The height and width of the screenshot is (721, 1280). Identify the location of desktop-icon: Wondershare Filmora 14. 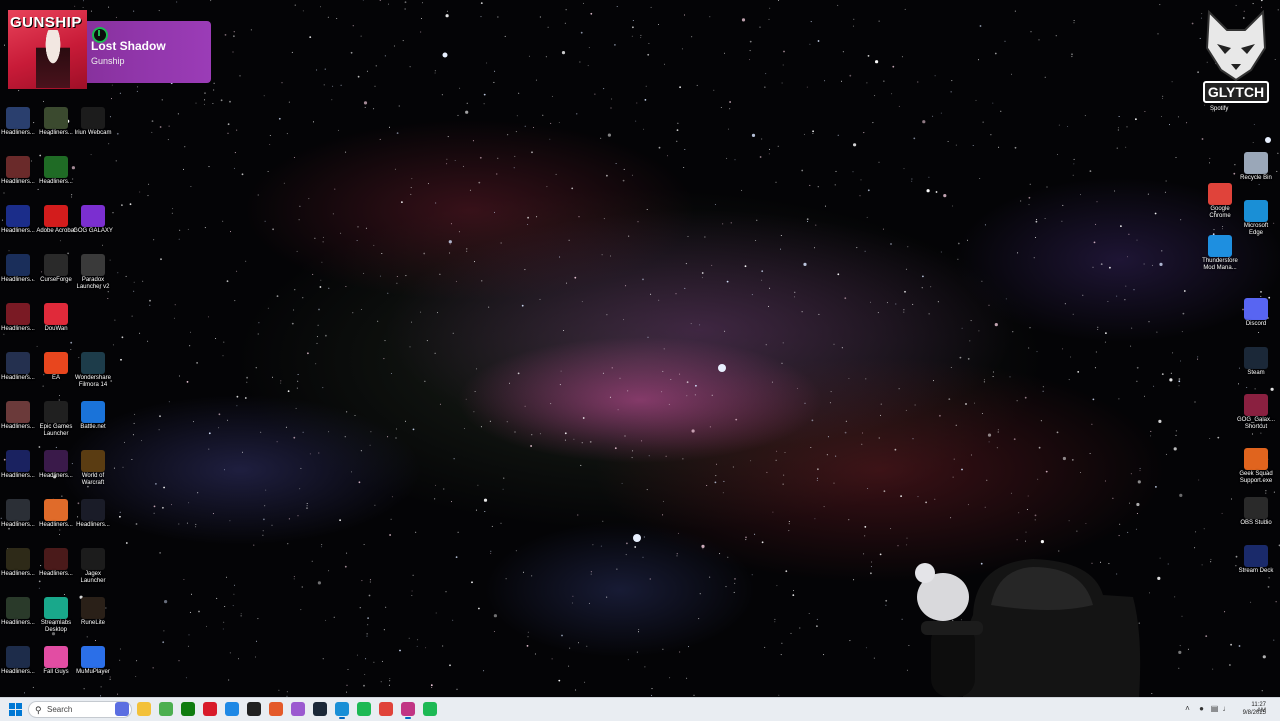
(93, 370).